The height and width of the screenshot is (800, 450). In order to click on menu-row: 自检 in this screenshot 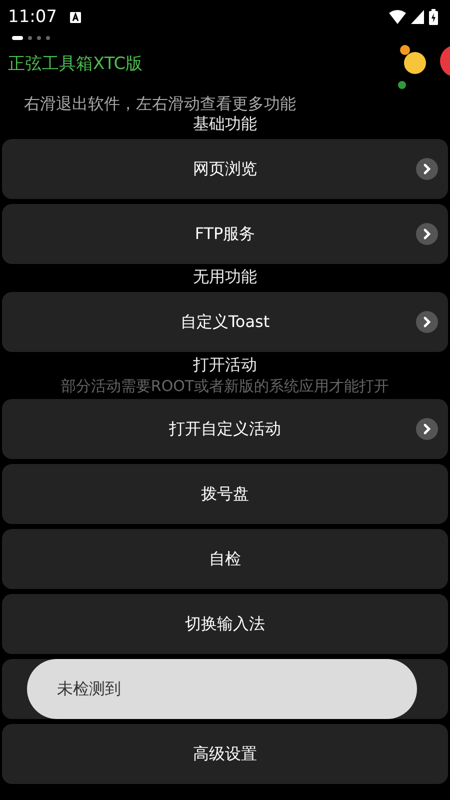, I will do `click(225, 559)`.